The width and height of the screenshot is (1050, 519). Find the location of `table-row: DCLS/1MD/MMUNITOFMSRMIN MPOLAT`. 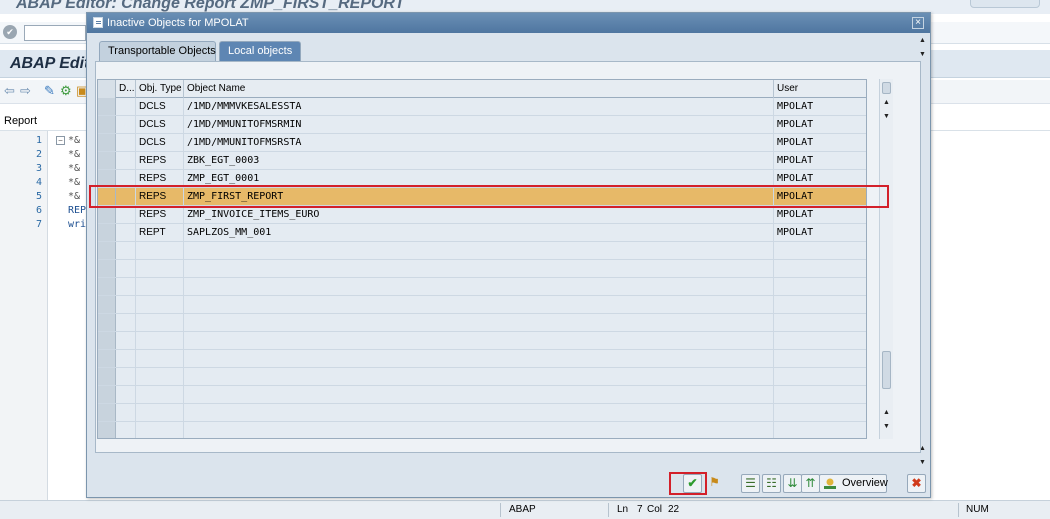

table-row: DCLS/1MD/MMUNITOFMSRMIN MPOLAT is located at coordinates (482, 125).